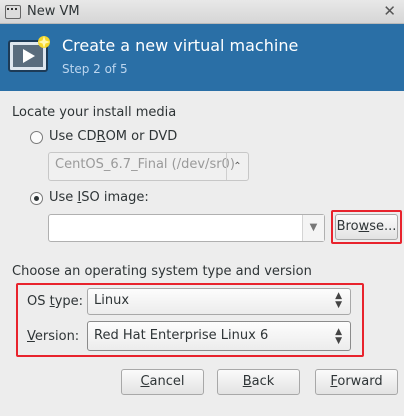 This screenshot has width=404, height=416. I want to click on os-type-label: OS type:, so click(55, 301).